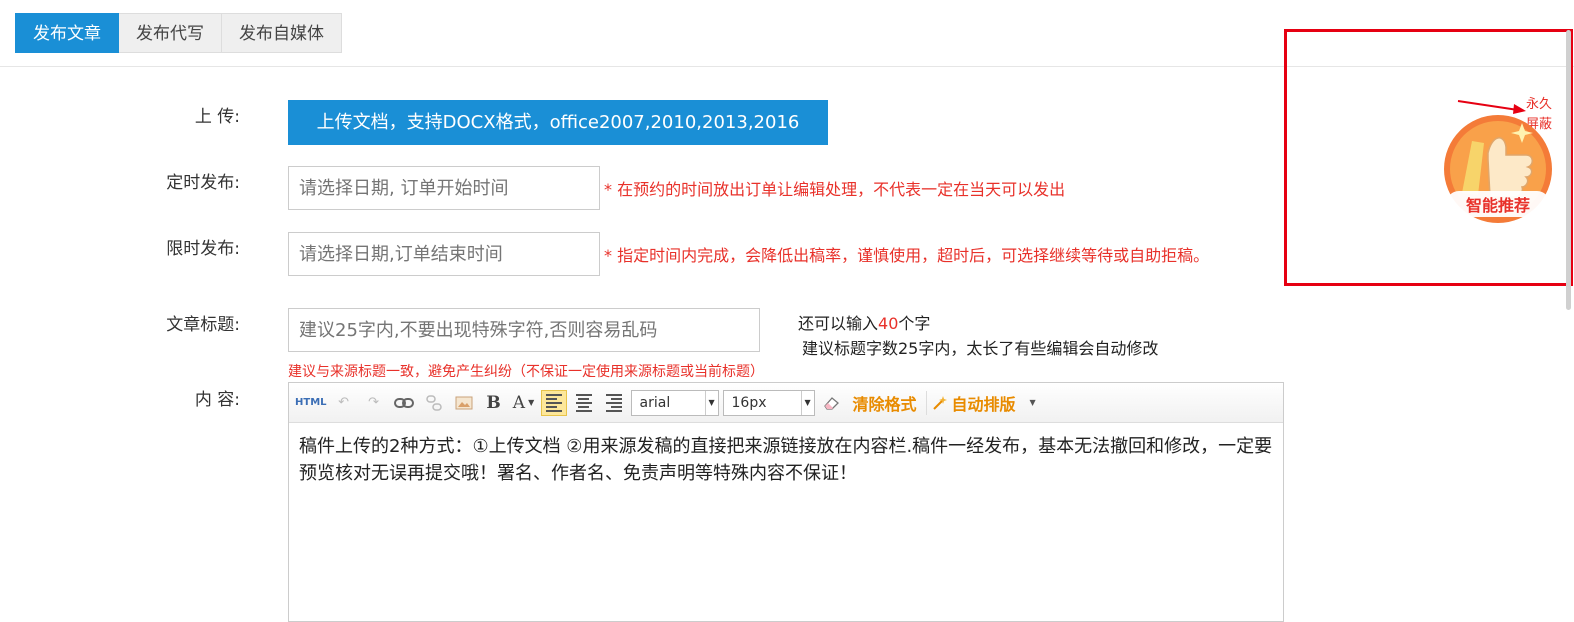  What do you see at coordinates (926, 402) in the screenshot?
I see `toolbar-separator` at bounding box center [926, 402].